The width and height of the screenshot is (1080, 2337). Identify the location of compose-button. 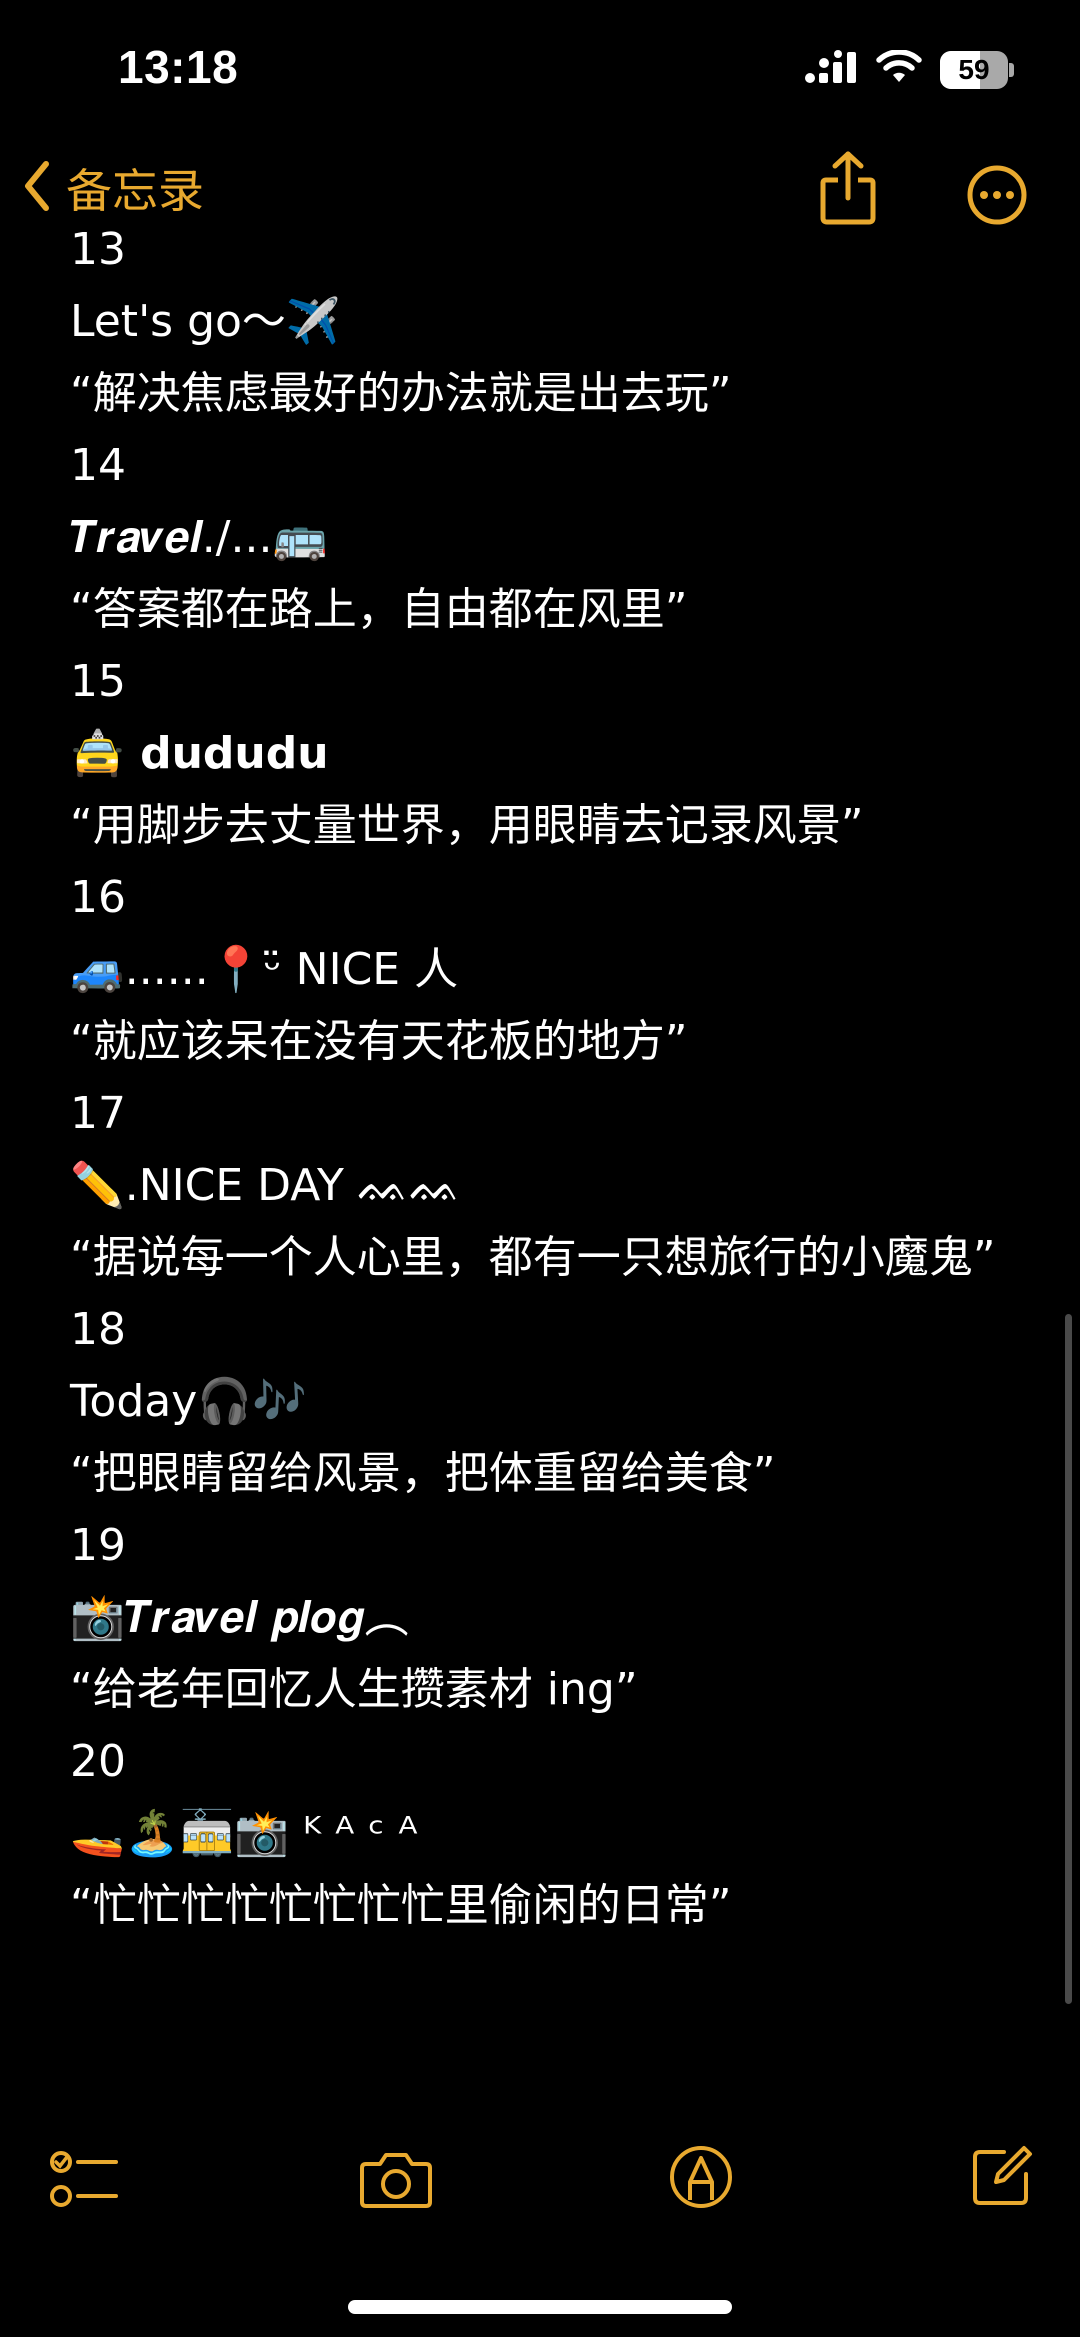
(1002, 2178).